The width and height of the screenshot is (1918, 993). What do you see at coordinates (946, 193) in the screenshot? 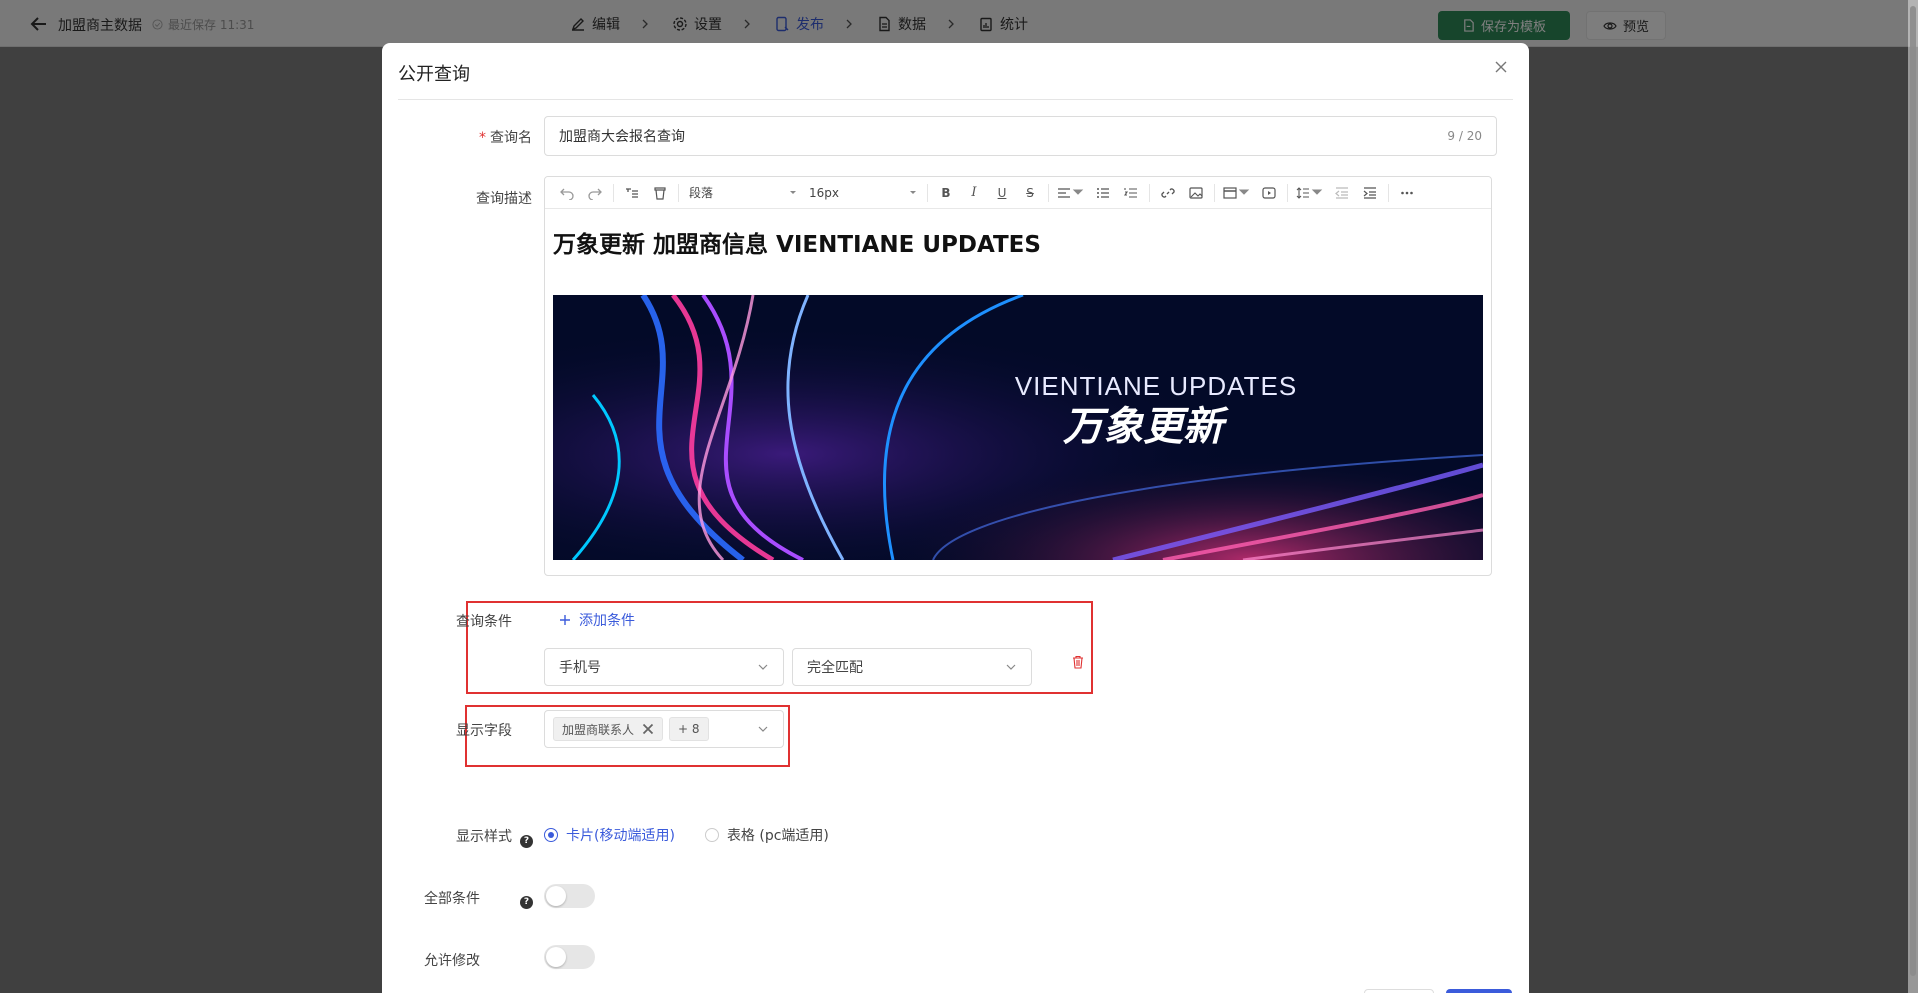
I see `bold-icon: B` at bounding box center [946, 193].